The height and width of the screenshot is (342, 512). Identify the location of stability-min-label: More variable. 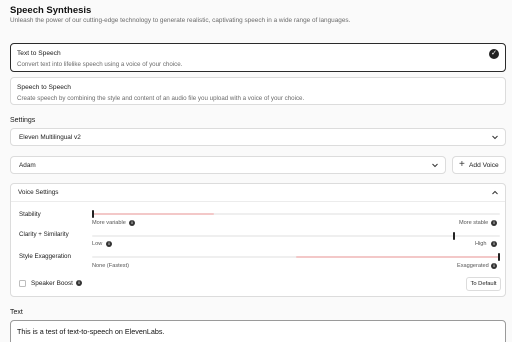
(109, 223).